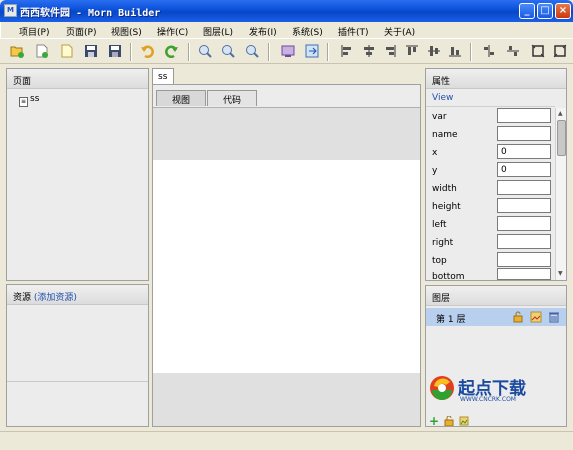  Describe the element at coordinates (34, 31) in the screenshot. I see `menu-project: 项目(P)` at that location.